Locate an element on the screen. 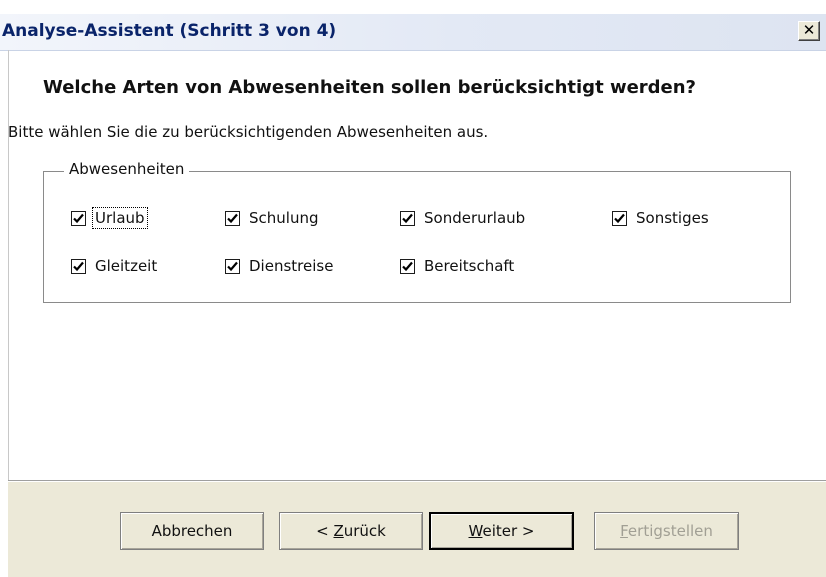 The width and height of the screenshot is (826, 577). checkbox-dienstreise: Dienstreise is located at coordinates (279, 266).